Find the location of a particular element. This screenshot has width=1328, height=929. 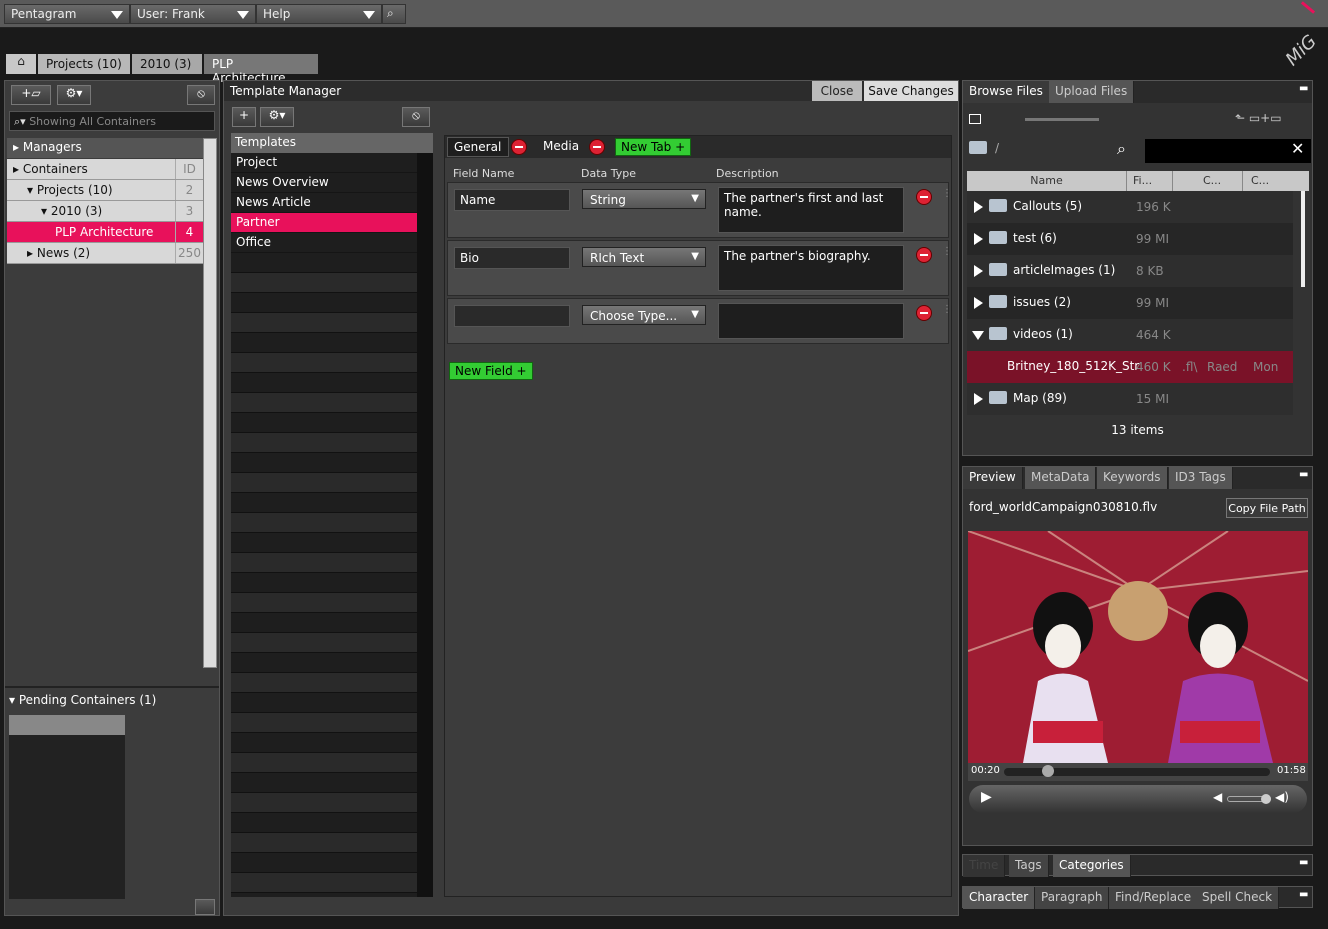

play-icon: ▶ is located at coordinates (986, 797).